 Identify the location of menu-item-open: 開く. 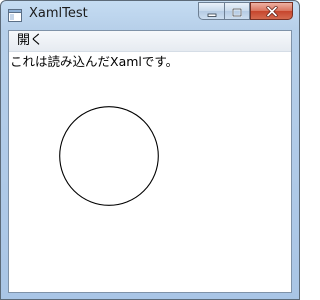
(30, 41).